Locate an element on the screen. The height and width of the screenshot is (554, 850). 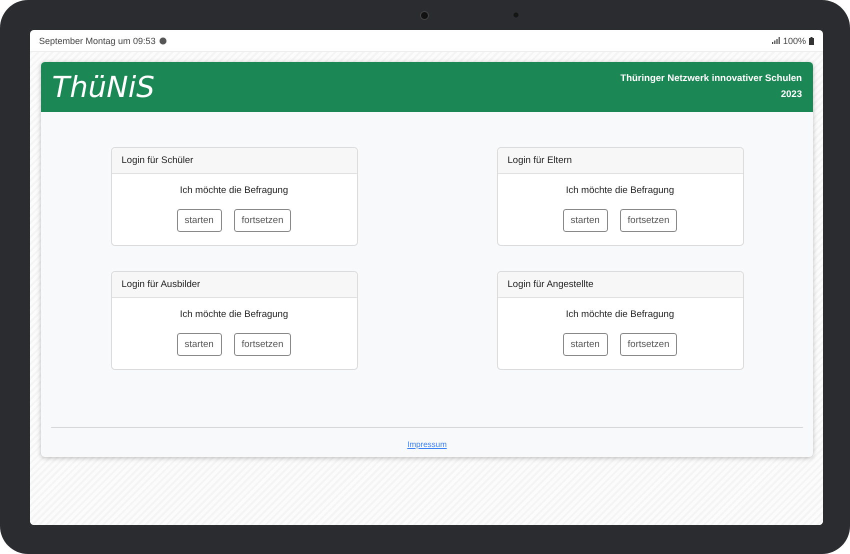
signal-icon is located at coordinates (776, 40).